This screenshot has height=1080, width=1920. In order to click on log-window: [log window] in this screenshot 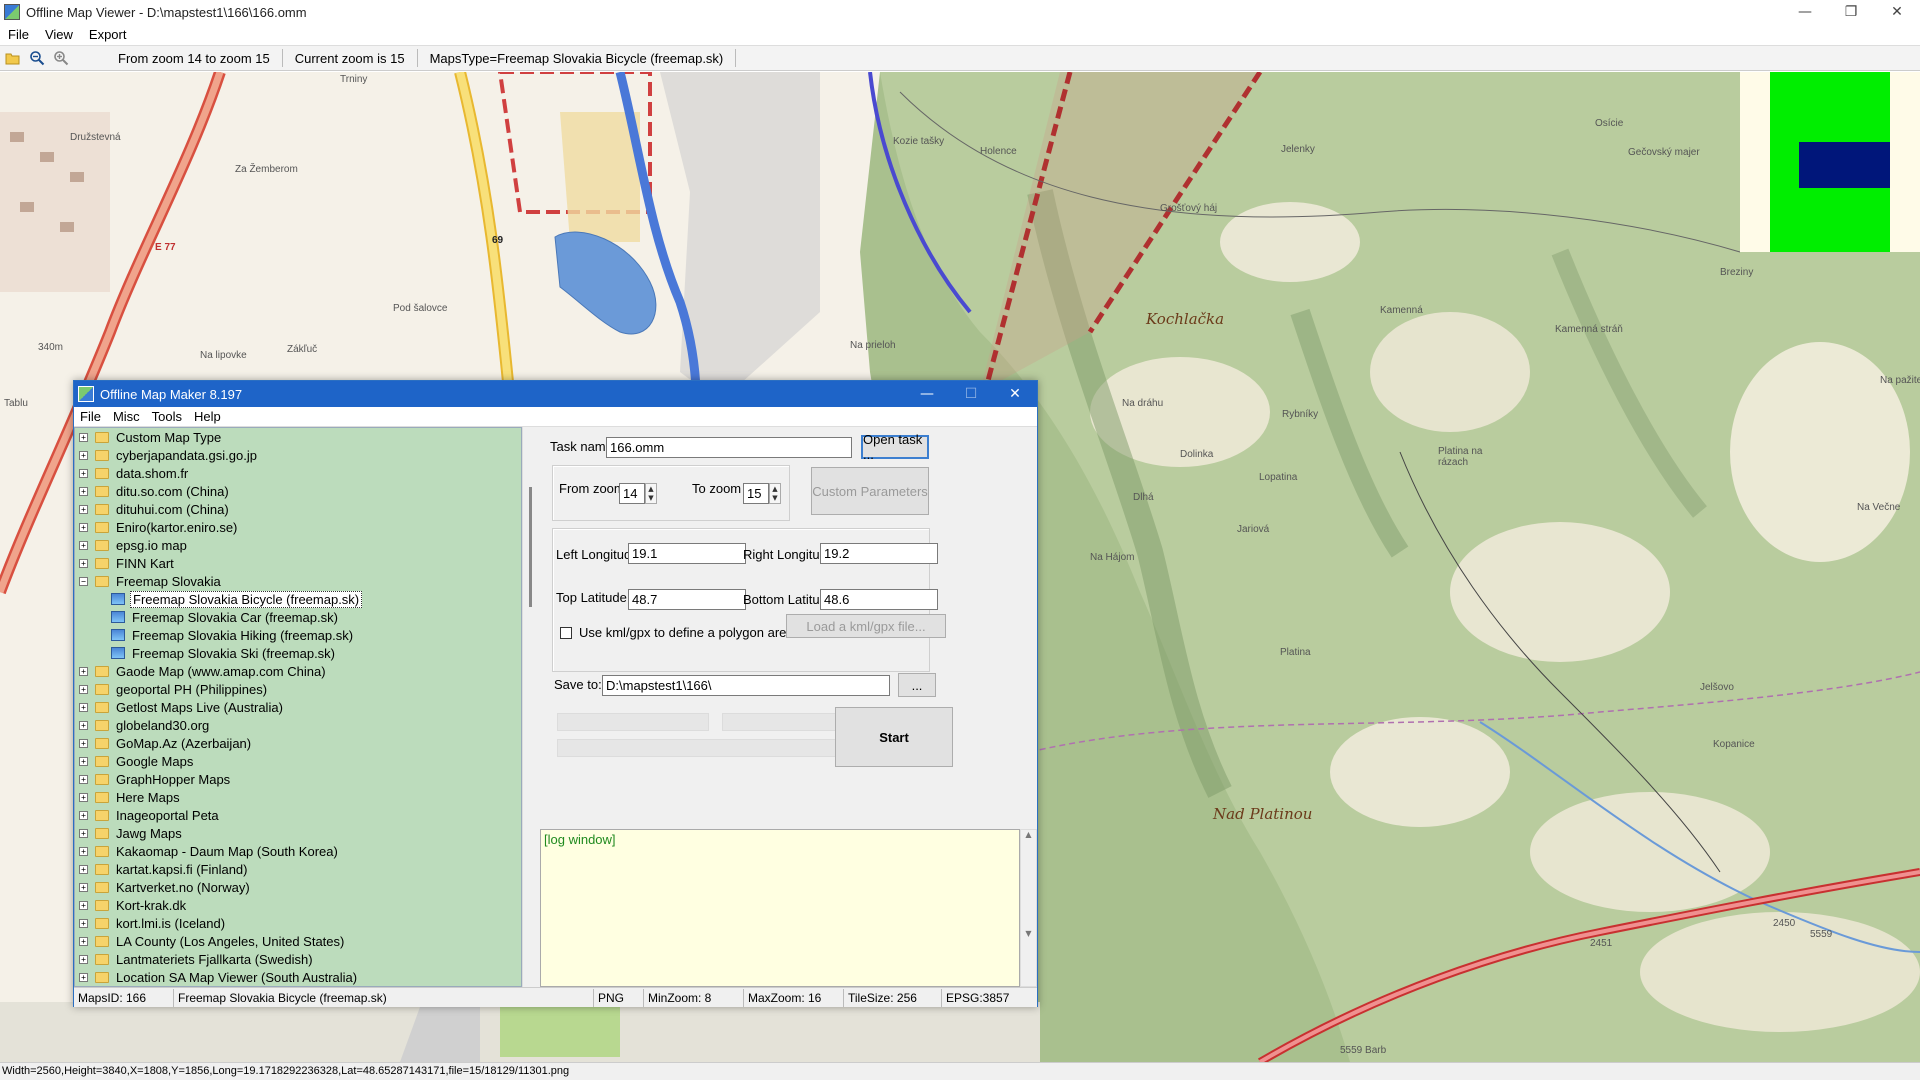, I will do `click(780, 908)`.